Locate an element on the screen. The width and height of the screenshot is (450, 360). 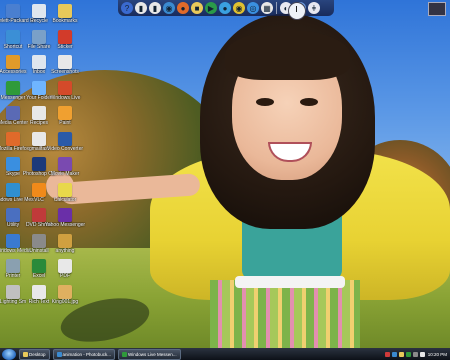
desktop-icon: Video Converter is located at coordinates (65, 141).